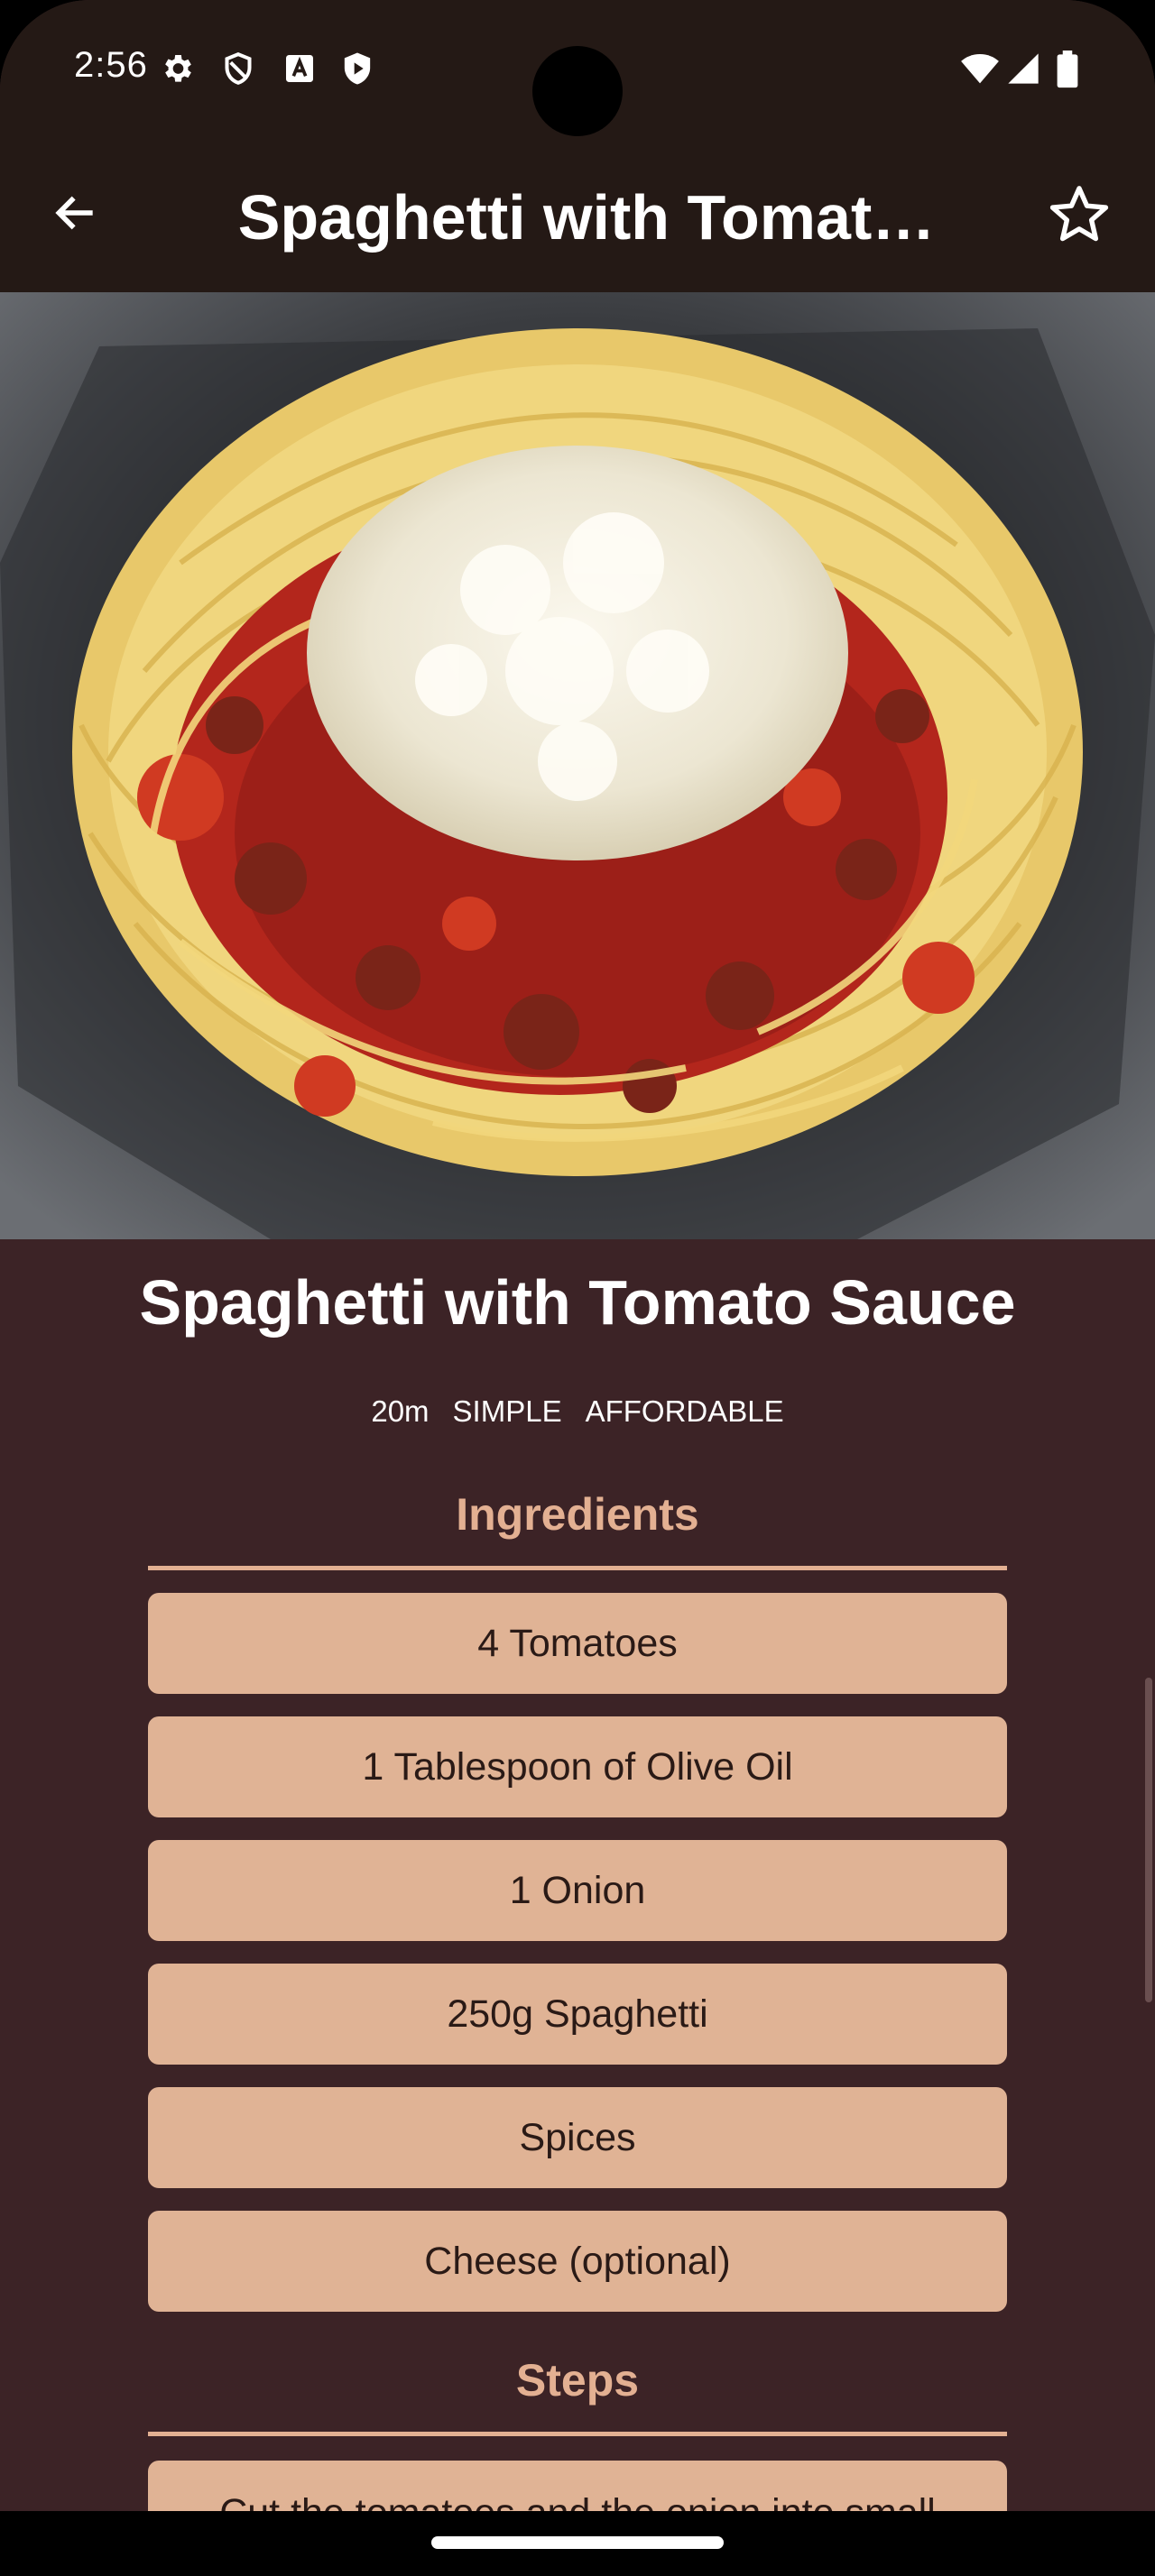 The height and width of the screenshot is (2576, 1155). I want to click on ingredient-item: 4 Tomatoes, so click(577, 1644).